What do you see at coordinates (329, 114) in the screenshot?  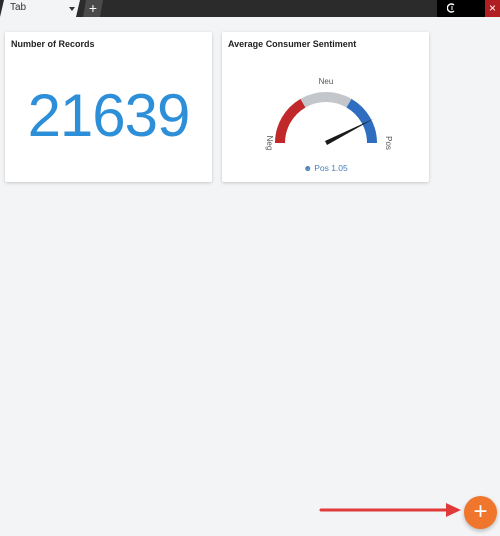 I see `sentiment-gauge: Neu Neg Pos` at bounding box center [329, 114].